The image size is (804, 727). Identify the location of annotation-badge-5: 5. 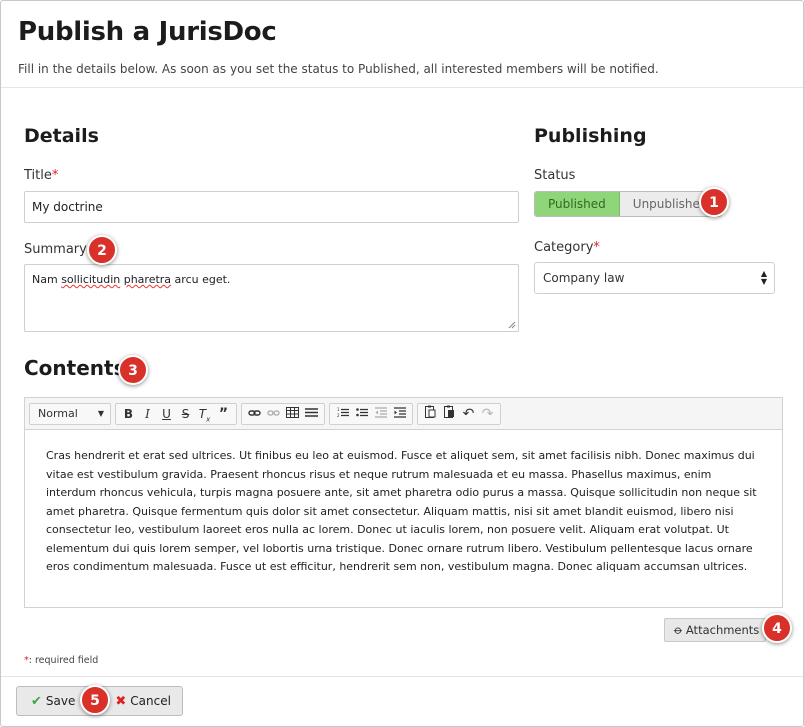
(95, 700).